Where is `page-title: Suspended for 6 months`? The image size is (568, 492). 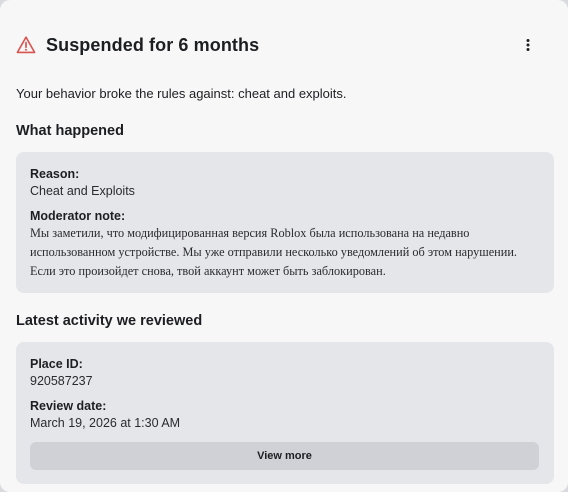 page-title: Suspended for 6 months is located at coordinates (153, 44).